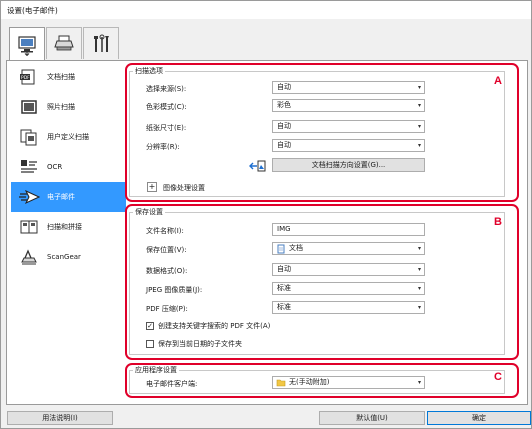 This screenshot has width=532, height=429. Describe the element at coordinates (284, 105) in the screenshot. I see `color-mode-value: 彩色` at that location.